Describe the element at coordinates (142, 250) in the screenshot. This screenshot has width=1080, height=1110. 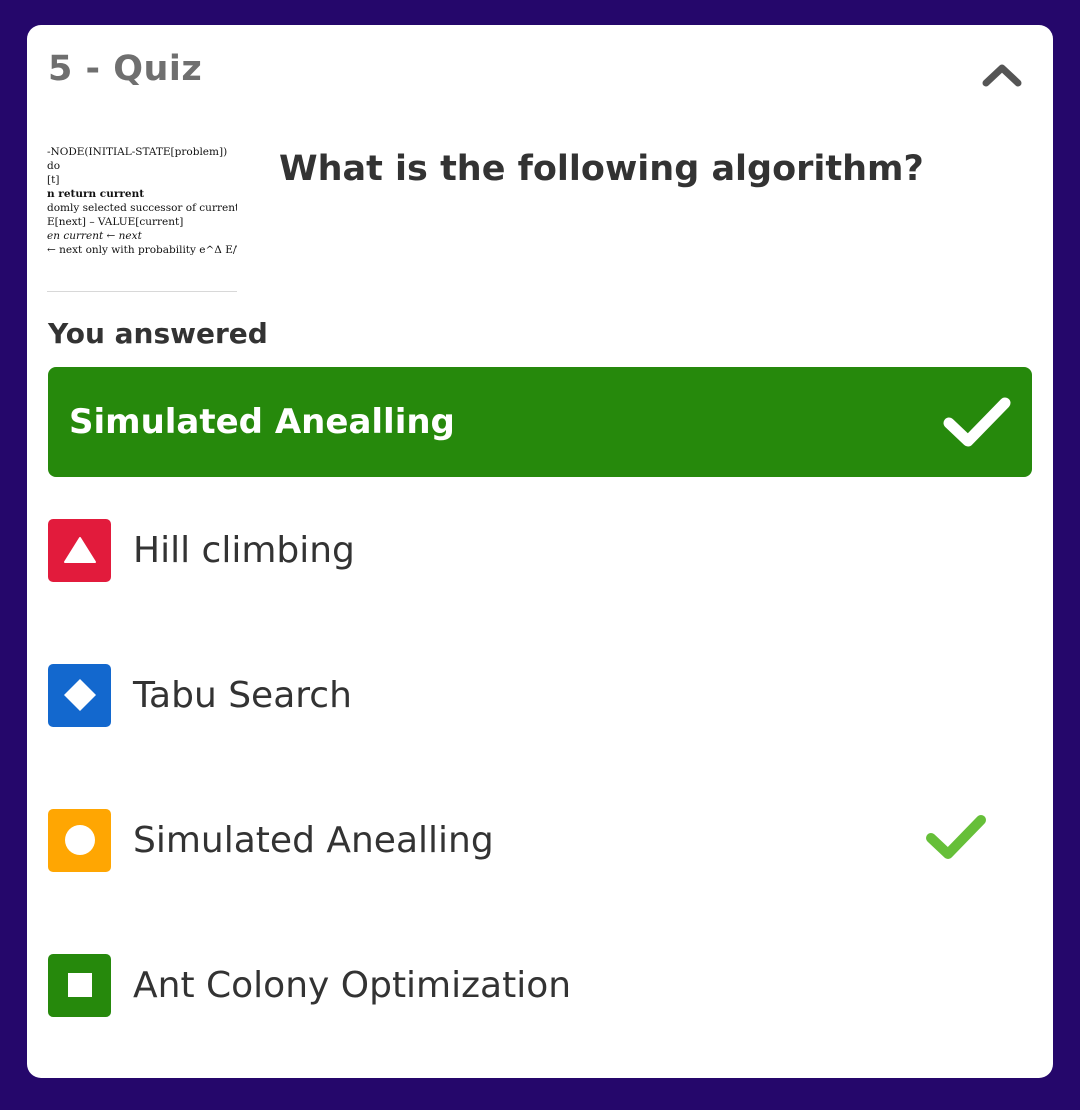
I see `image-line: ← next only with probability e^Δ E/T` at that location.